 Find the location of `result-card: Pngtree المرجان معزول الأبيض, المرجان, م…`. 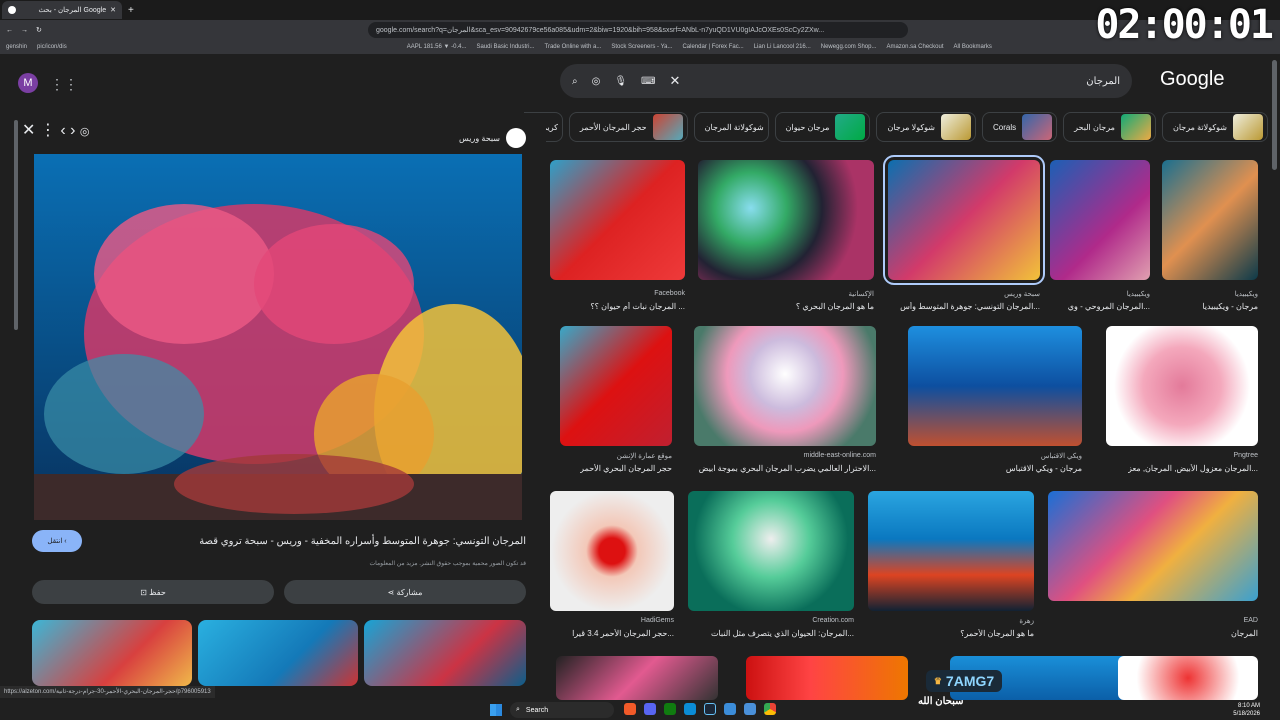

result-card: Pngtree المرجان معزول الأبيض, المرجان, م… is located at coordinates (1182, 401).